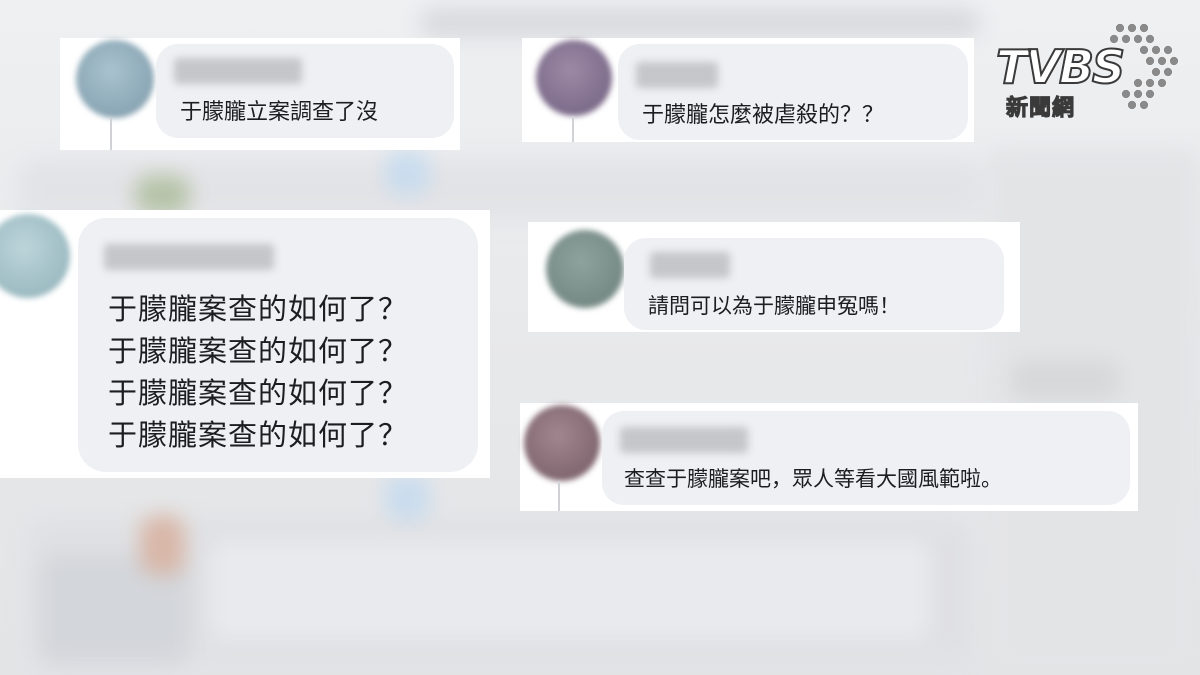  What do you see at coordinates (305, 91) in the screenshot?
I see `comment-bubble: 于朦朧立案調查了沒` at bounding box center [305, 91].